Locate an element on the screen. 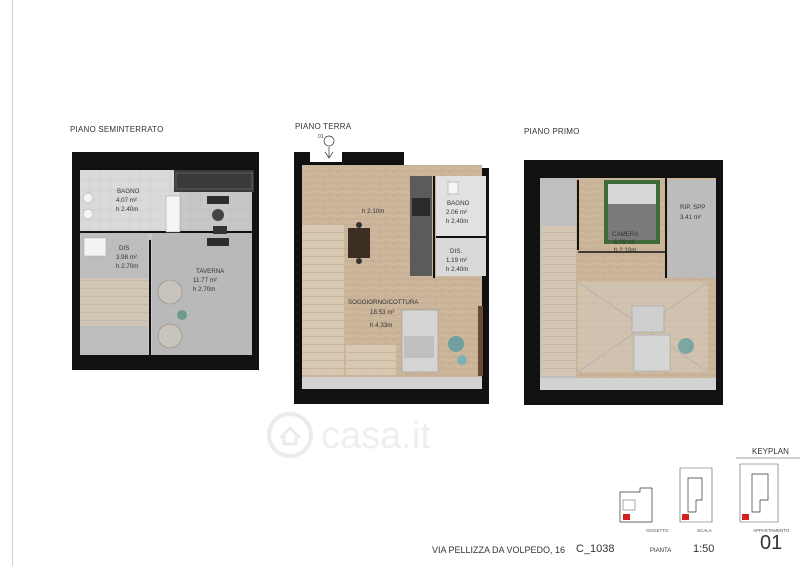  entry-marker-text: 01 is located at coordinates (321, 137).